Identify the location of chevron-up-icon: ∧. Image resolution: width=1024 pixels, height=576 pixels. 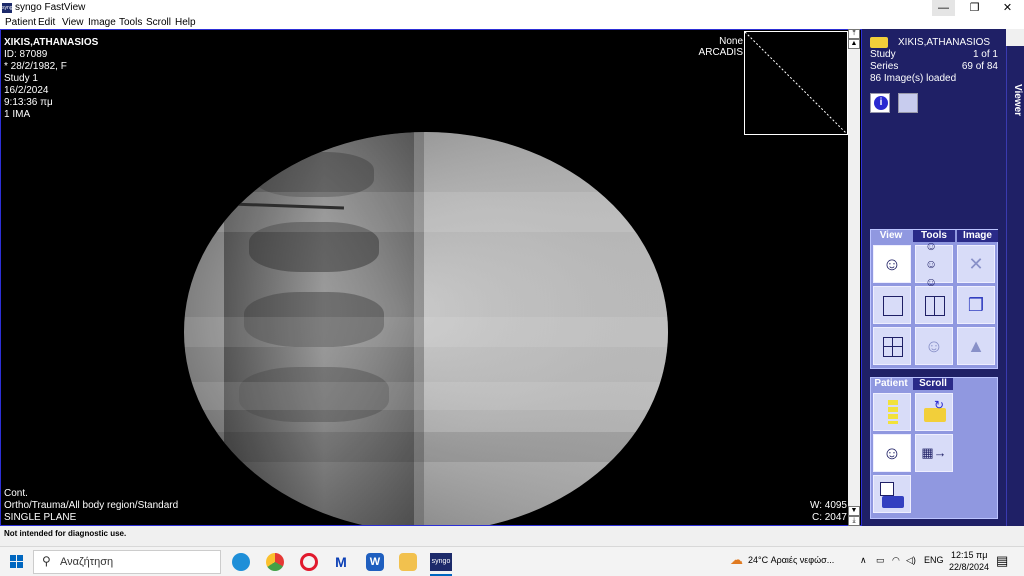
(863, 560).